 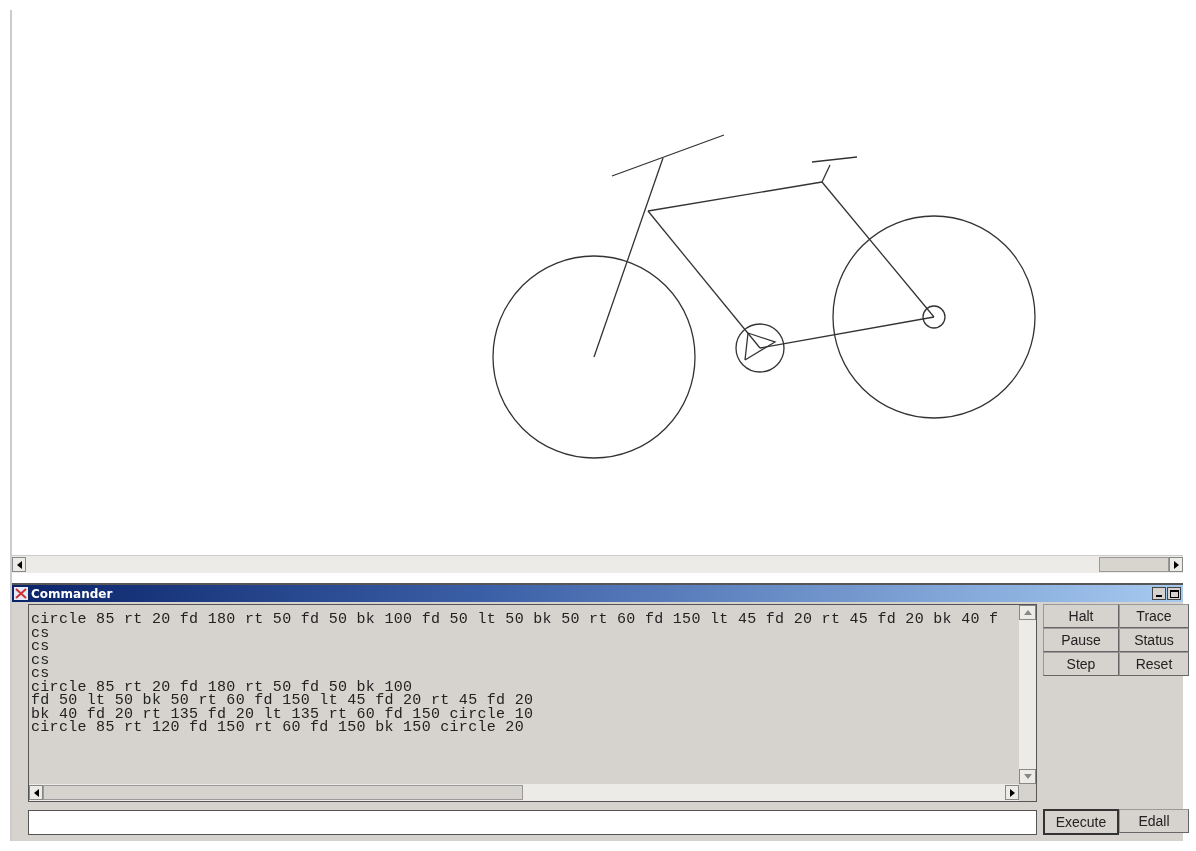 I want to click on execute-button: Execute, so click(x=1081, y=822).